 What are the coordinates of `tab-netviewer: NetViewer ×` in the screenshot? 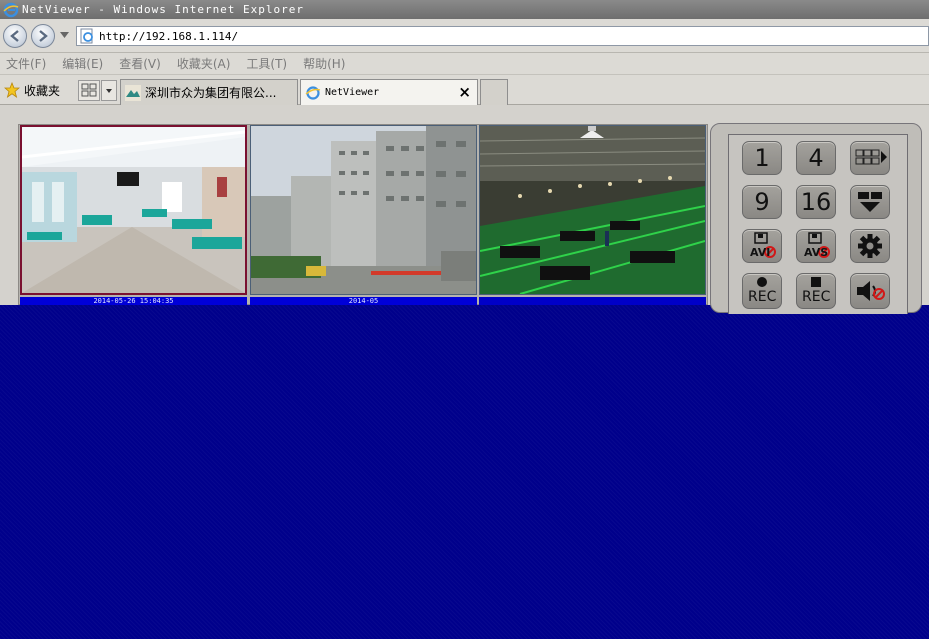 It's located at (389, 92).